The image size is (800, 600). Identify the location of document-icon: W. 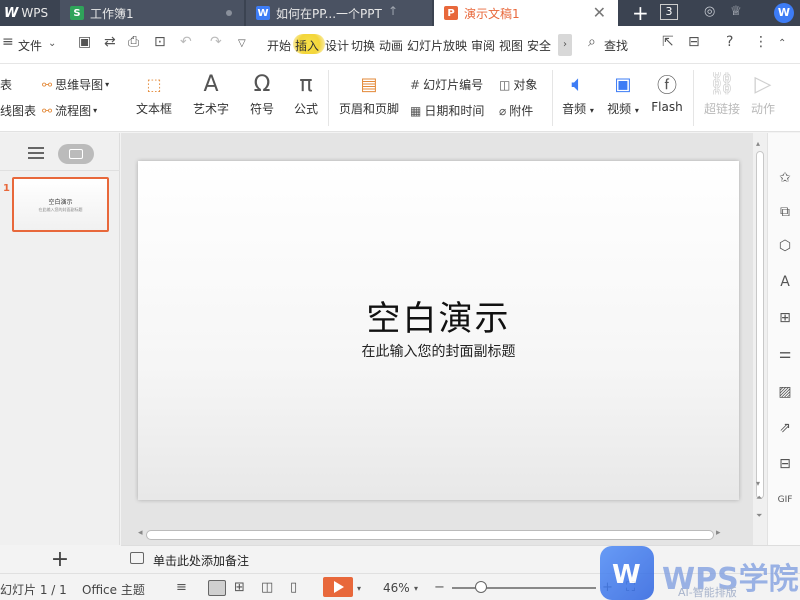
(263, 13).